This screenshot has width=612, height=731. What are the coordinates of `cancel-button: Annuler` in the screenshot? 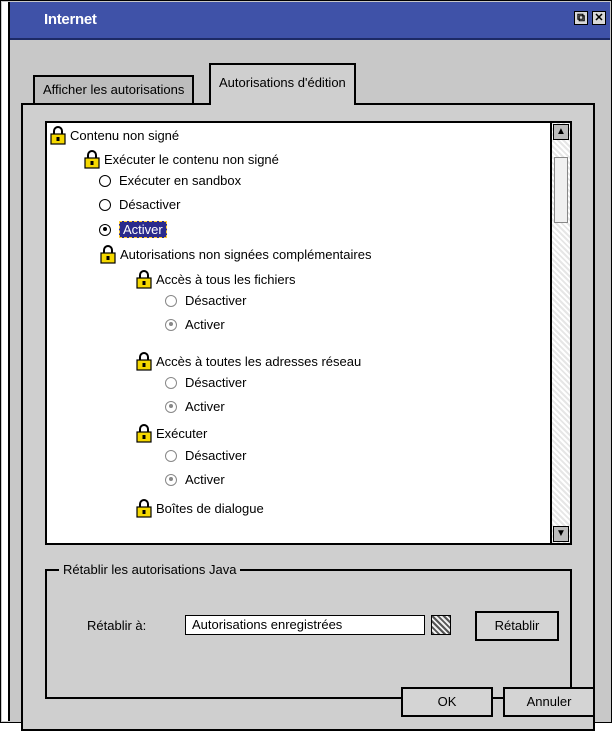 It's located at (549, 702).